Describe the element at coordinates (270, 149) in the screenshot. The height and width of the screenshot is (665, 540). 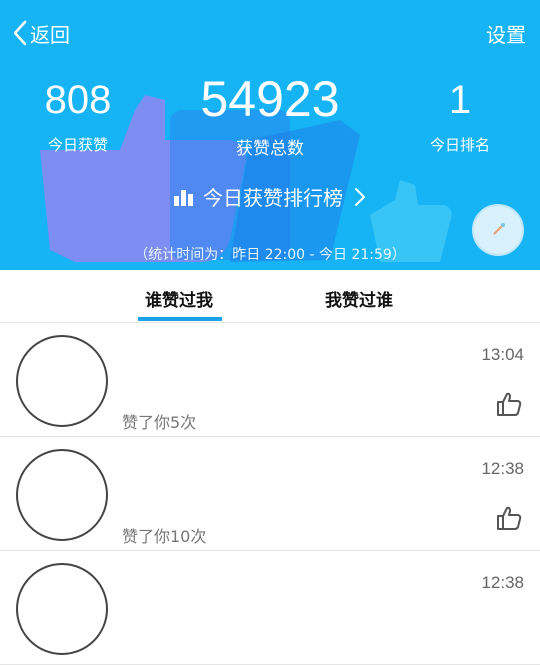
I see `total-likes-label: 获赞总数` at that location.